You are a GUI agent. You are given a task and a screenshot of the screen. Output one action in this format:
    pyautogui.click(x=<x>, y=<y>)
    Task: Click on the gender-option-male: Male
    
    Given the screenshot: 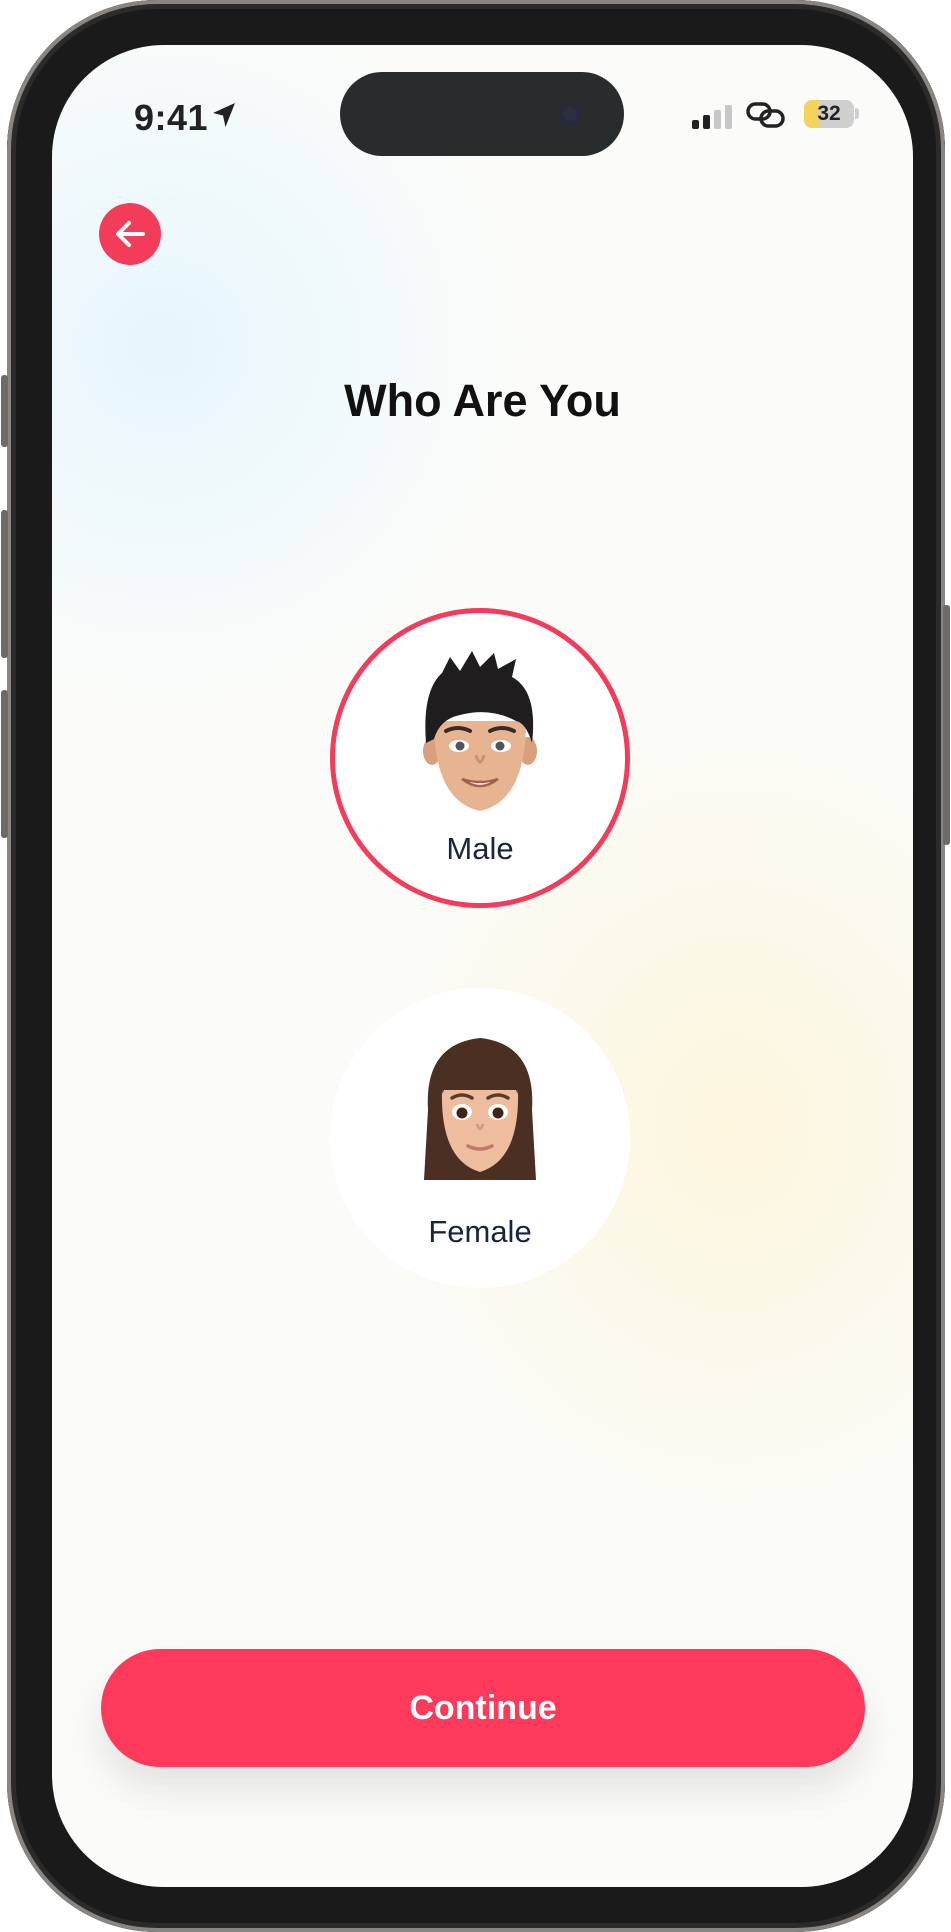 What is the action you would take?
    pyautogui.click(x=480, y=758)
    